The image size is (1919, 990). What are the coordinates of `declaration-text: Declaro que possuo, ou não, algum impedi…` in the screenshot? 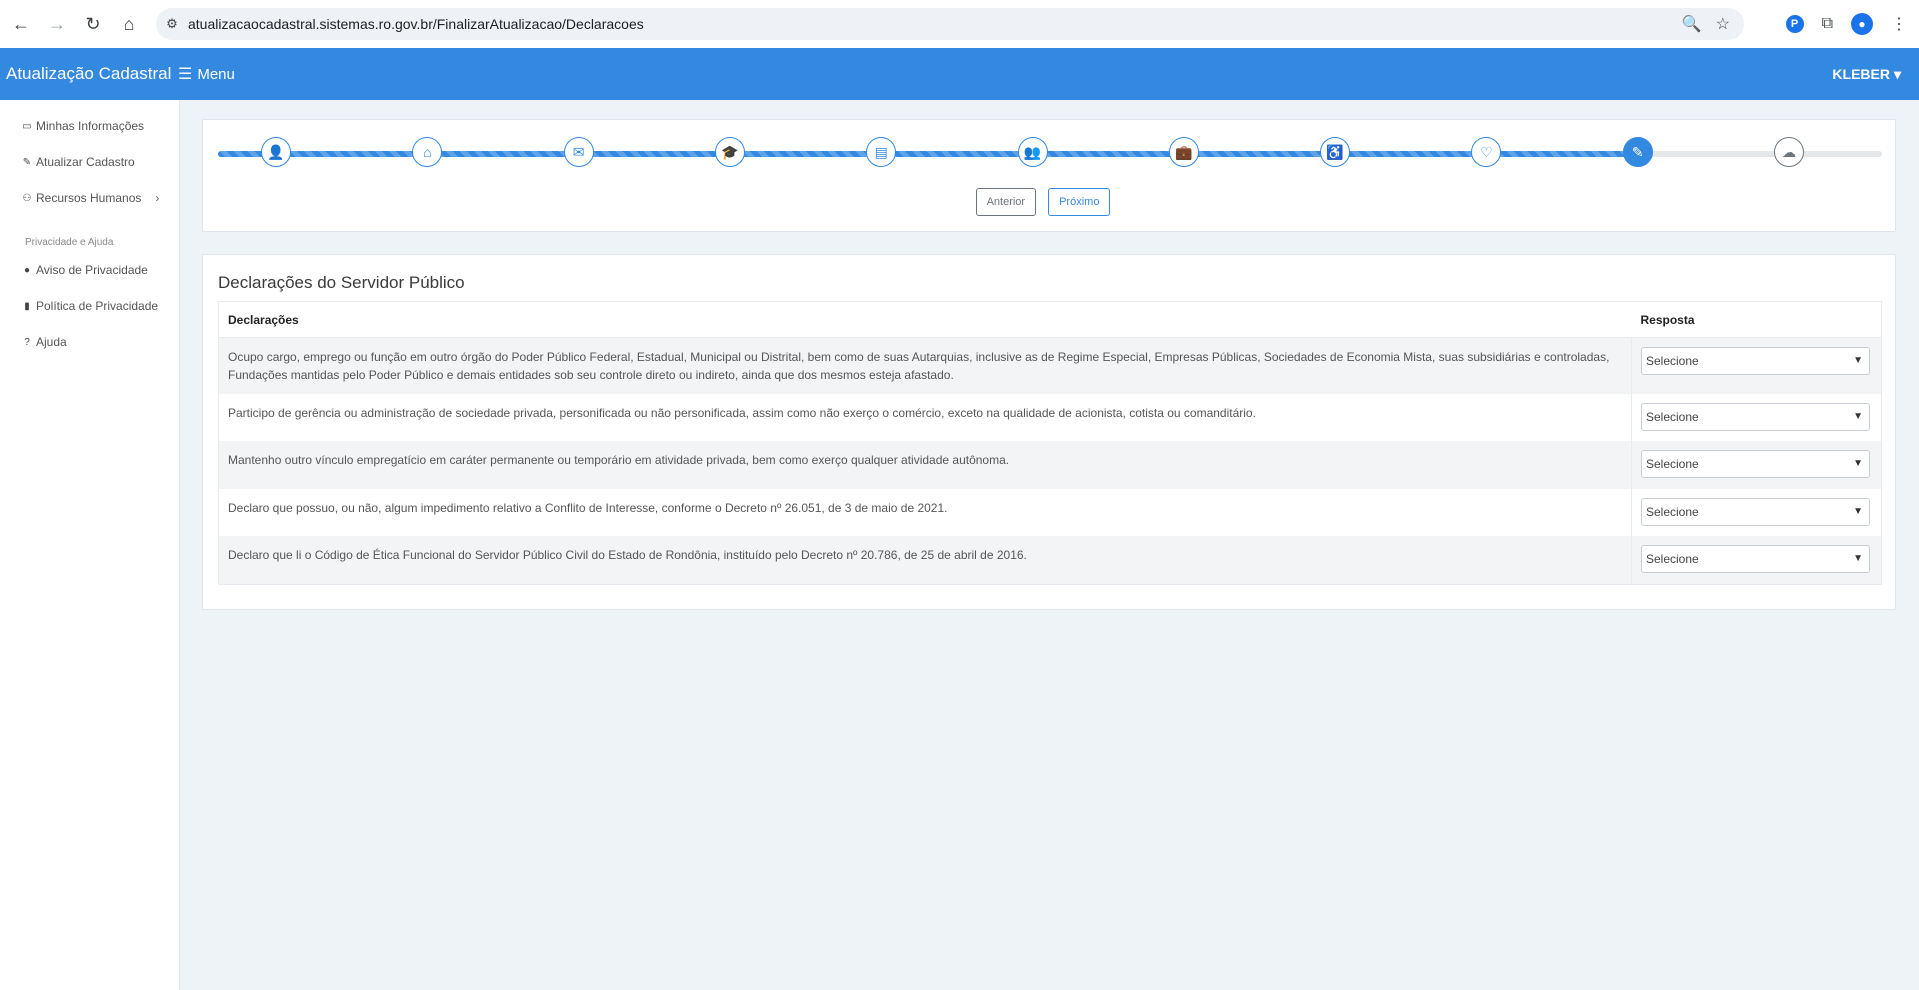 It's located at (925, 512).